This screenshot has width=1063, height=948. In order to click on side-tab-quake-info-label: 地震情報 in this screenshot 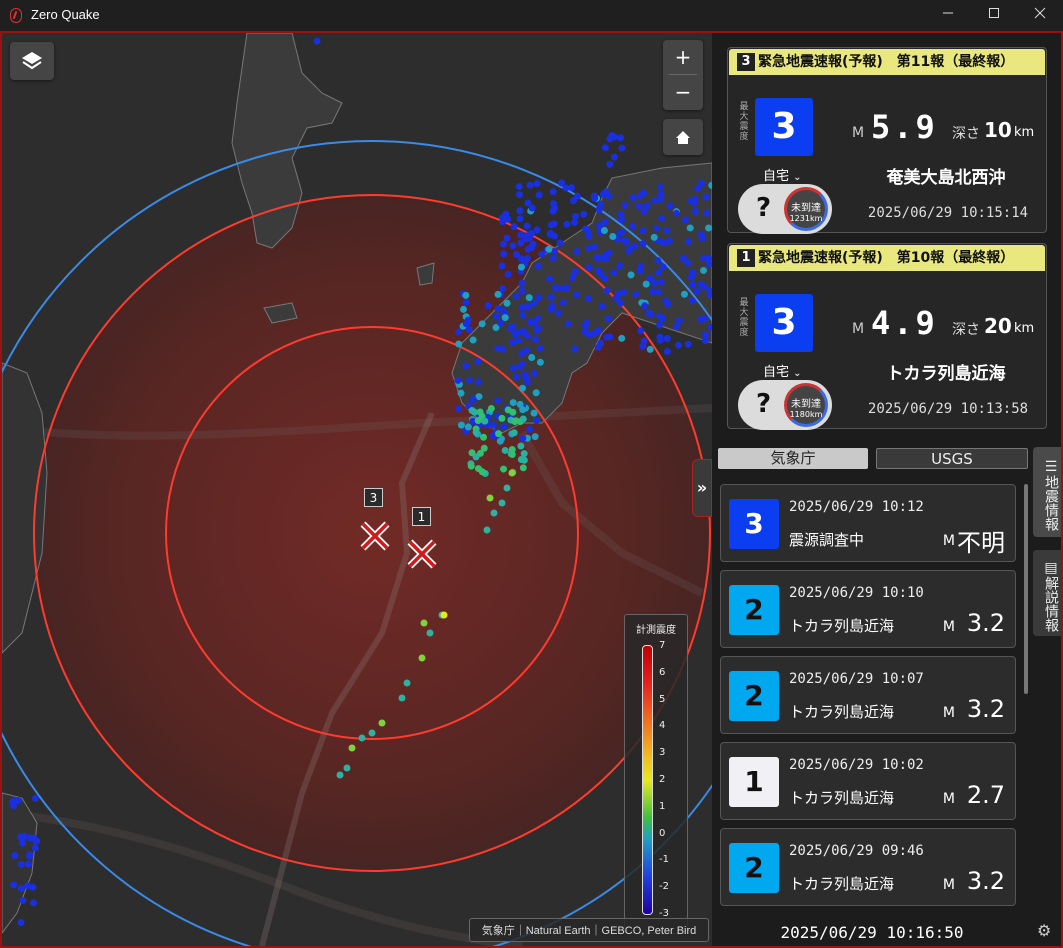, I will do `click(1051, 503)`.